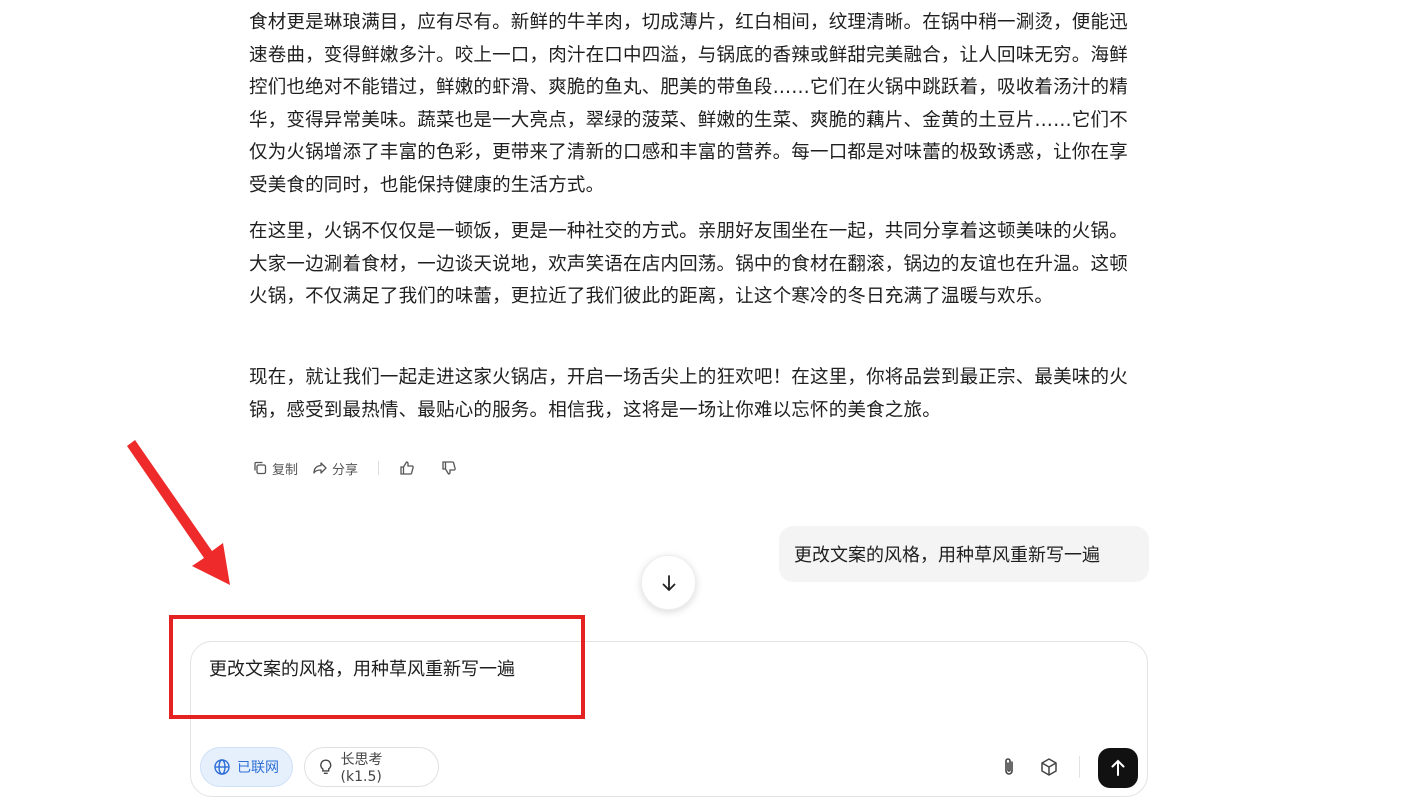 This screenshot has width=1413, height=801. I want to click on composer-input-text: 更改文案的风格，用种草风重新写一遍, so click(362, 668).